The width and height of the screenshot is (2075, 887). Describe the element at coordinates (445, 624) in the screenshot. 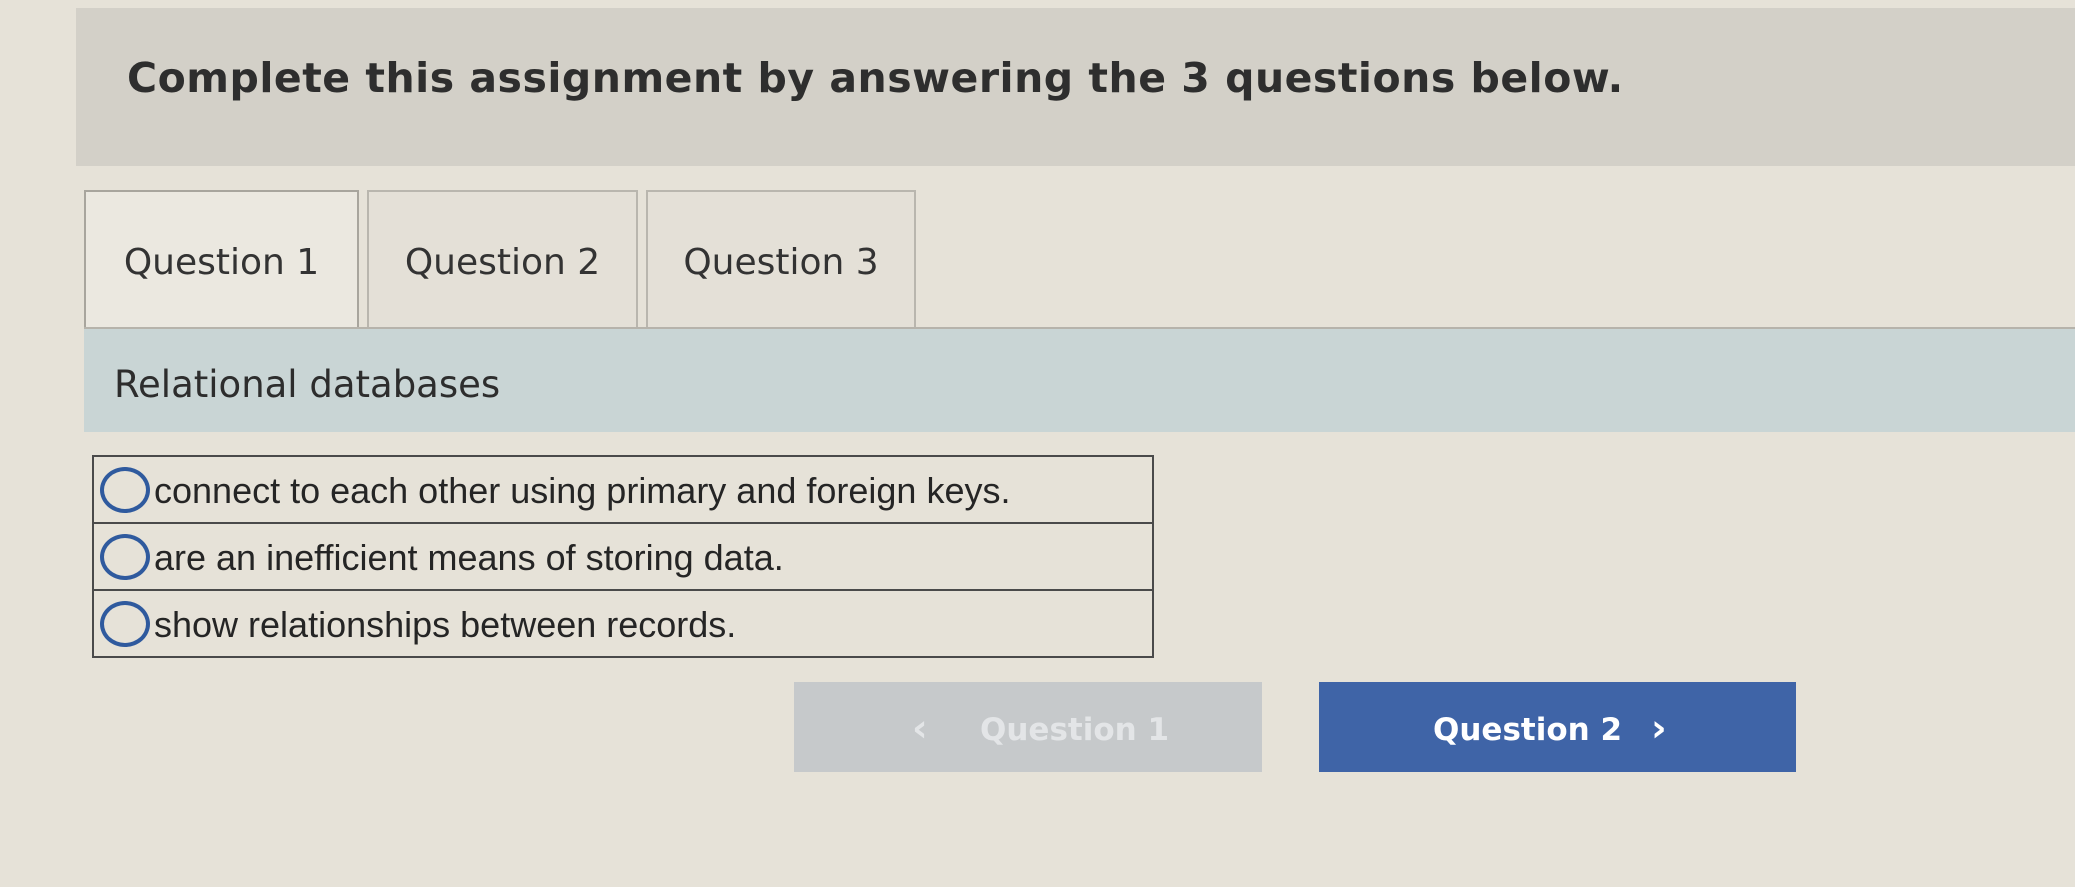

I see `answer-option-text: show relationships between records.` at that location.